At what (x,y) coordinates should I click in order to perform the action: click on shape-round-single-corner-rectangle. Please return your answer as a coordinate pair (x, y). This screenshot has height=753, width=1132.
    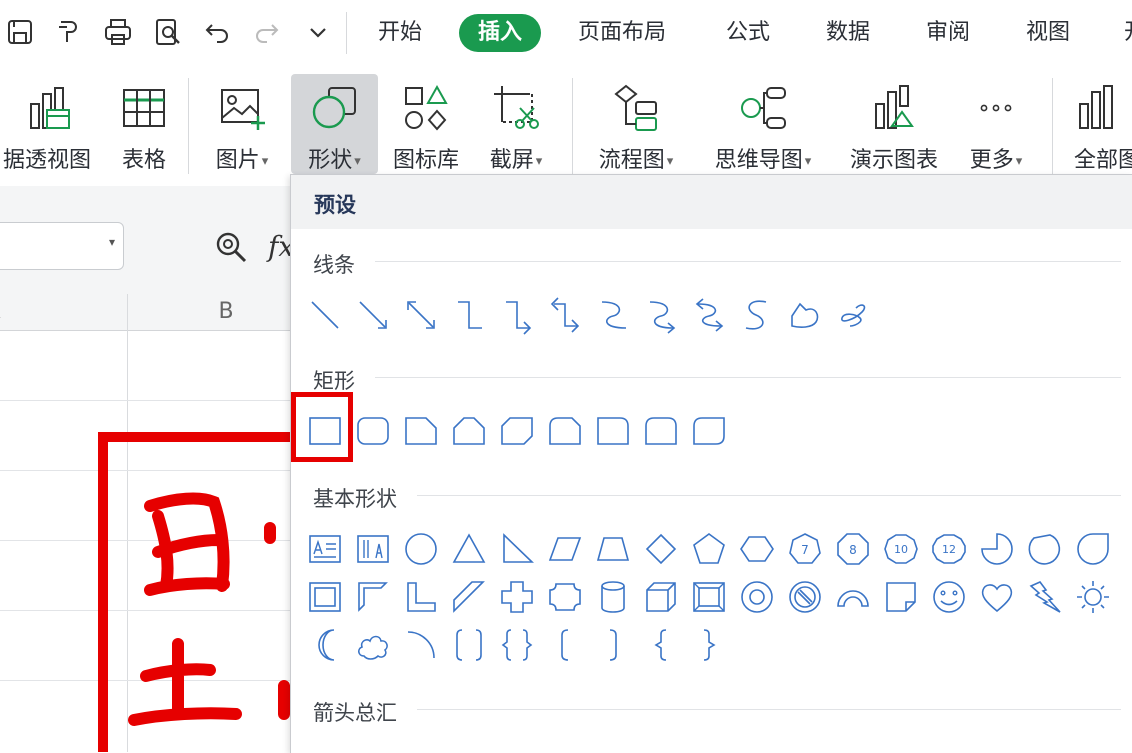
    Looking at the image, I should click on (613, 431).